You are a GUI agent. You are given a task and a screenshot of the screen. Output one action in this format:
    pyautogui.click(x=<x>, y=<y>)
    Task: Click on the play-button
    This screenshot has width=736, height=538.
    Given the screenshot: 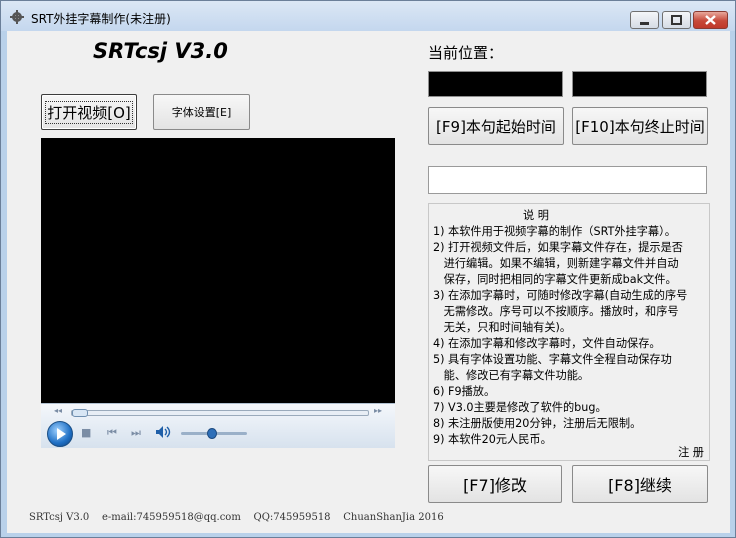 What is the action you would take?
    pyautogui.click(x=60, y=434)
    